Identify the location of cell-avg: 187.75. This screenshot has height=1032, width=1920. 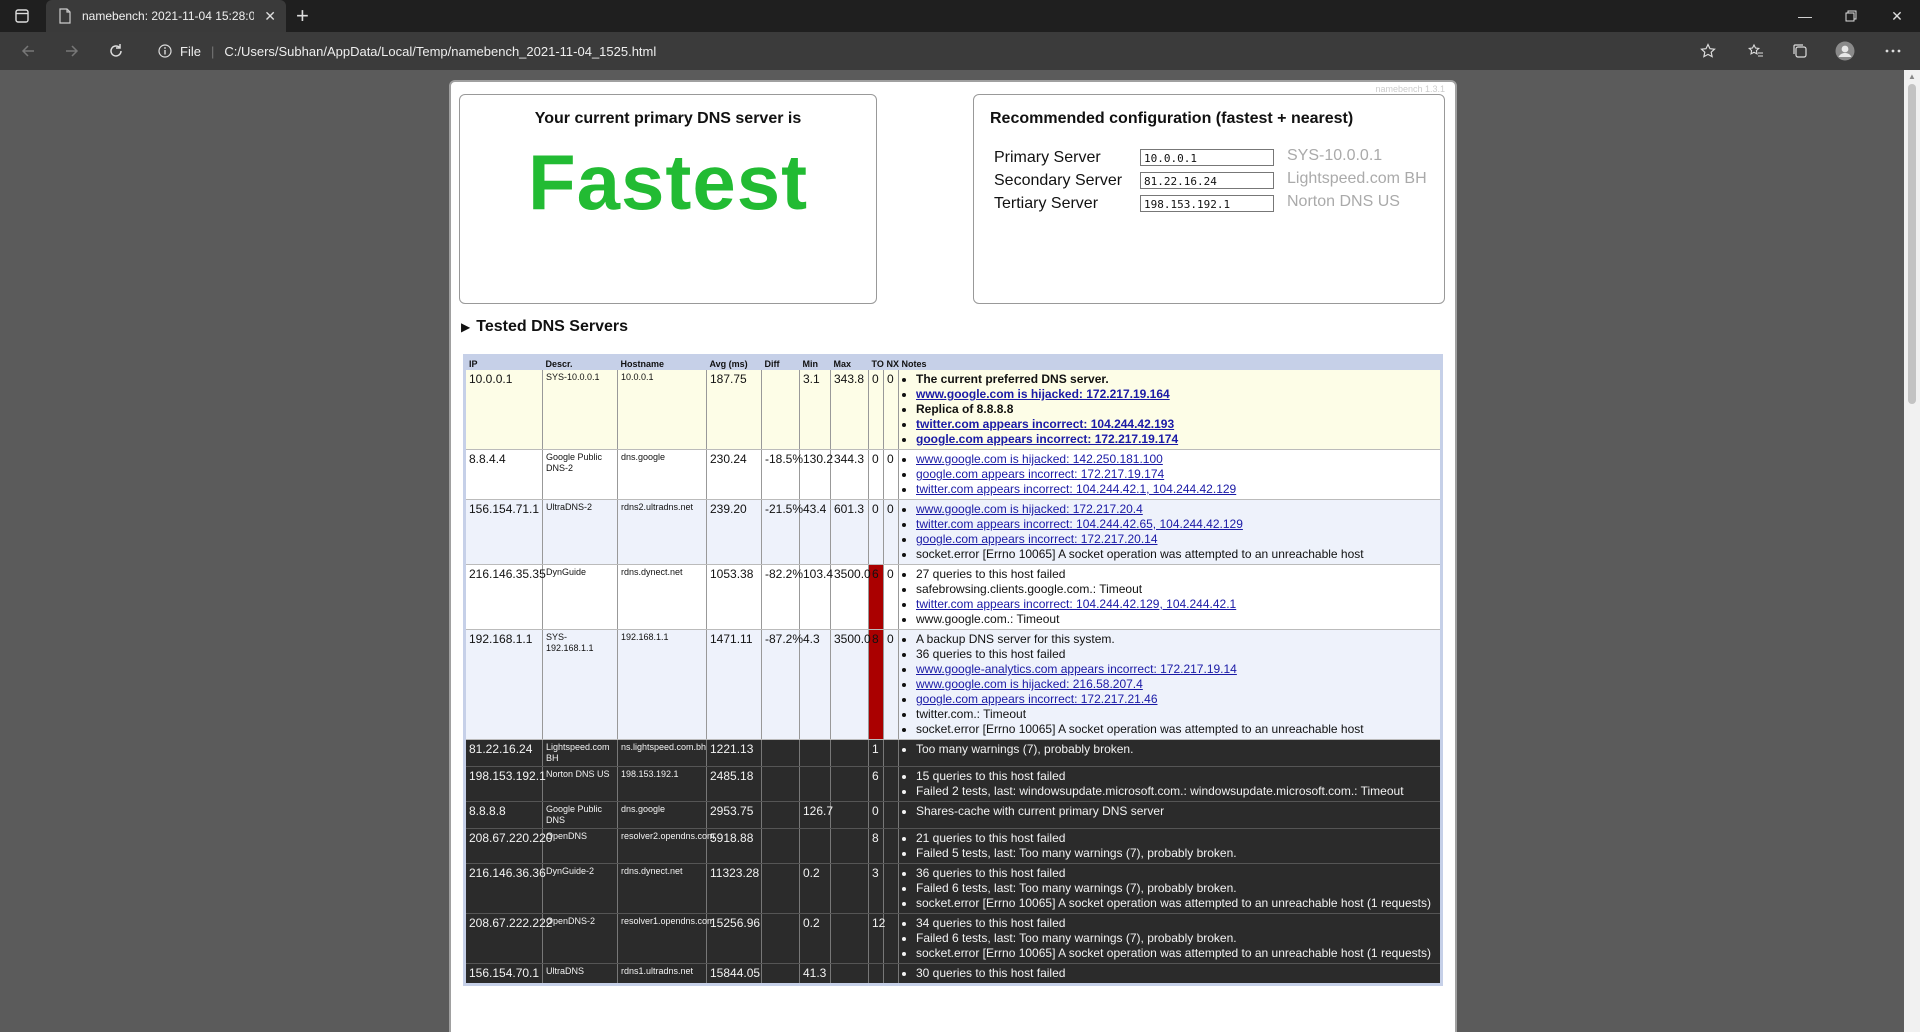
(734, 410).